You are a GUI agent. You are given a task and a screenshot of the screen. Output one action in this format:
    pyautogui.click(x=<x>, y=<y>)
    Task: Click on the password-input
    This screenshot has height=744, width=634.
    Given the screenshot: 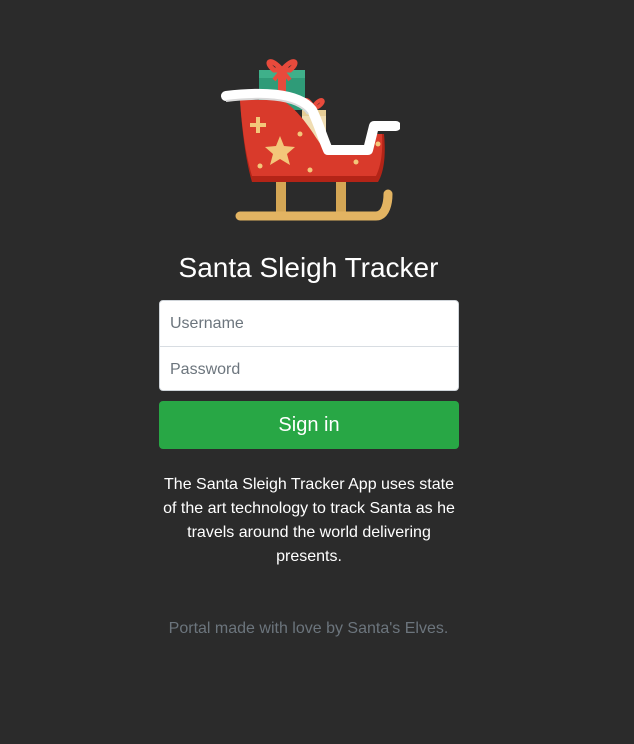 What is the action you would take?
    pyautogui.click(x=309, y=368)
    